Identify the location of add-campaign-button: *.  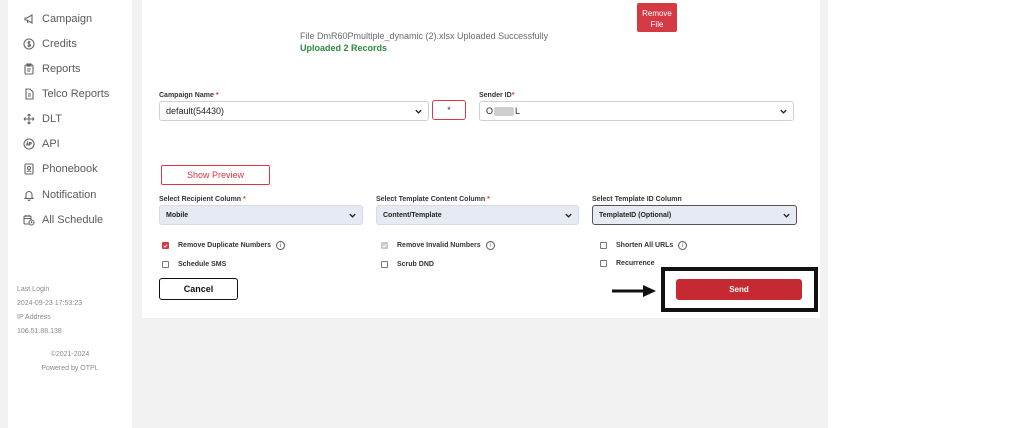
(449, 110).